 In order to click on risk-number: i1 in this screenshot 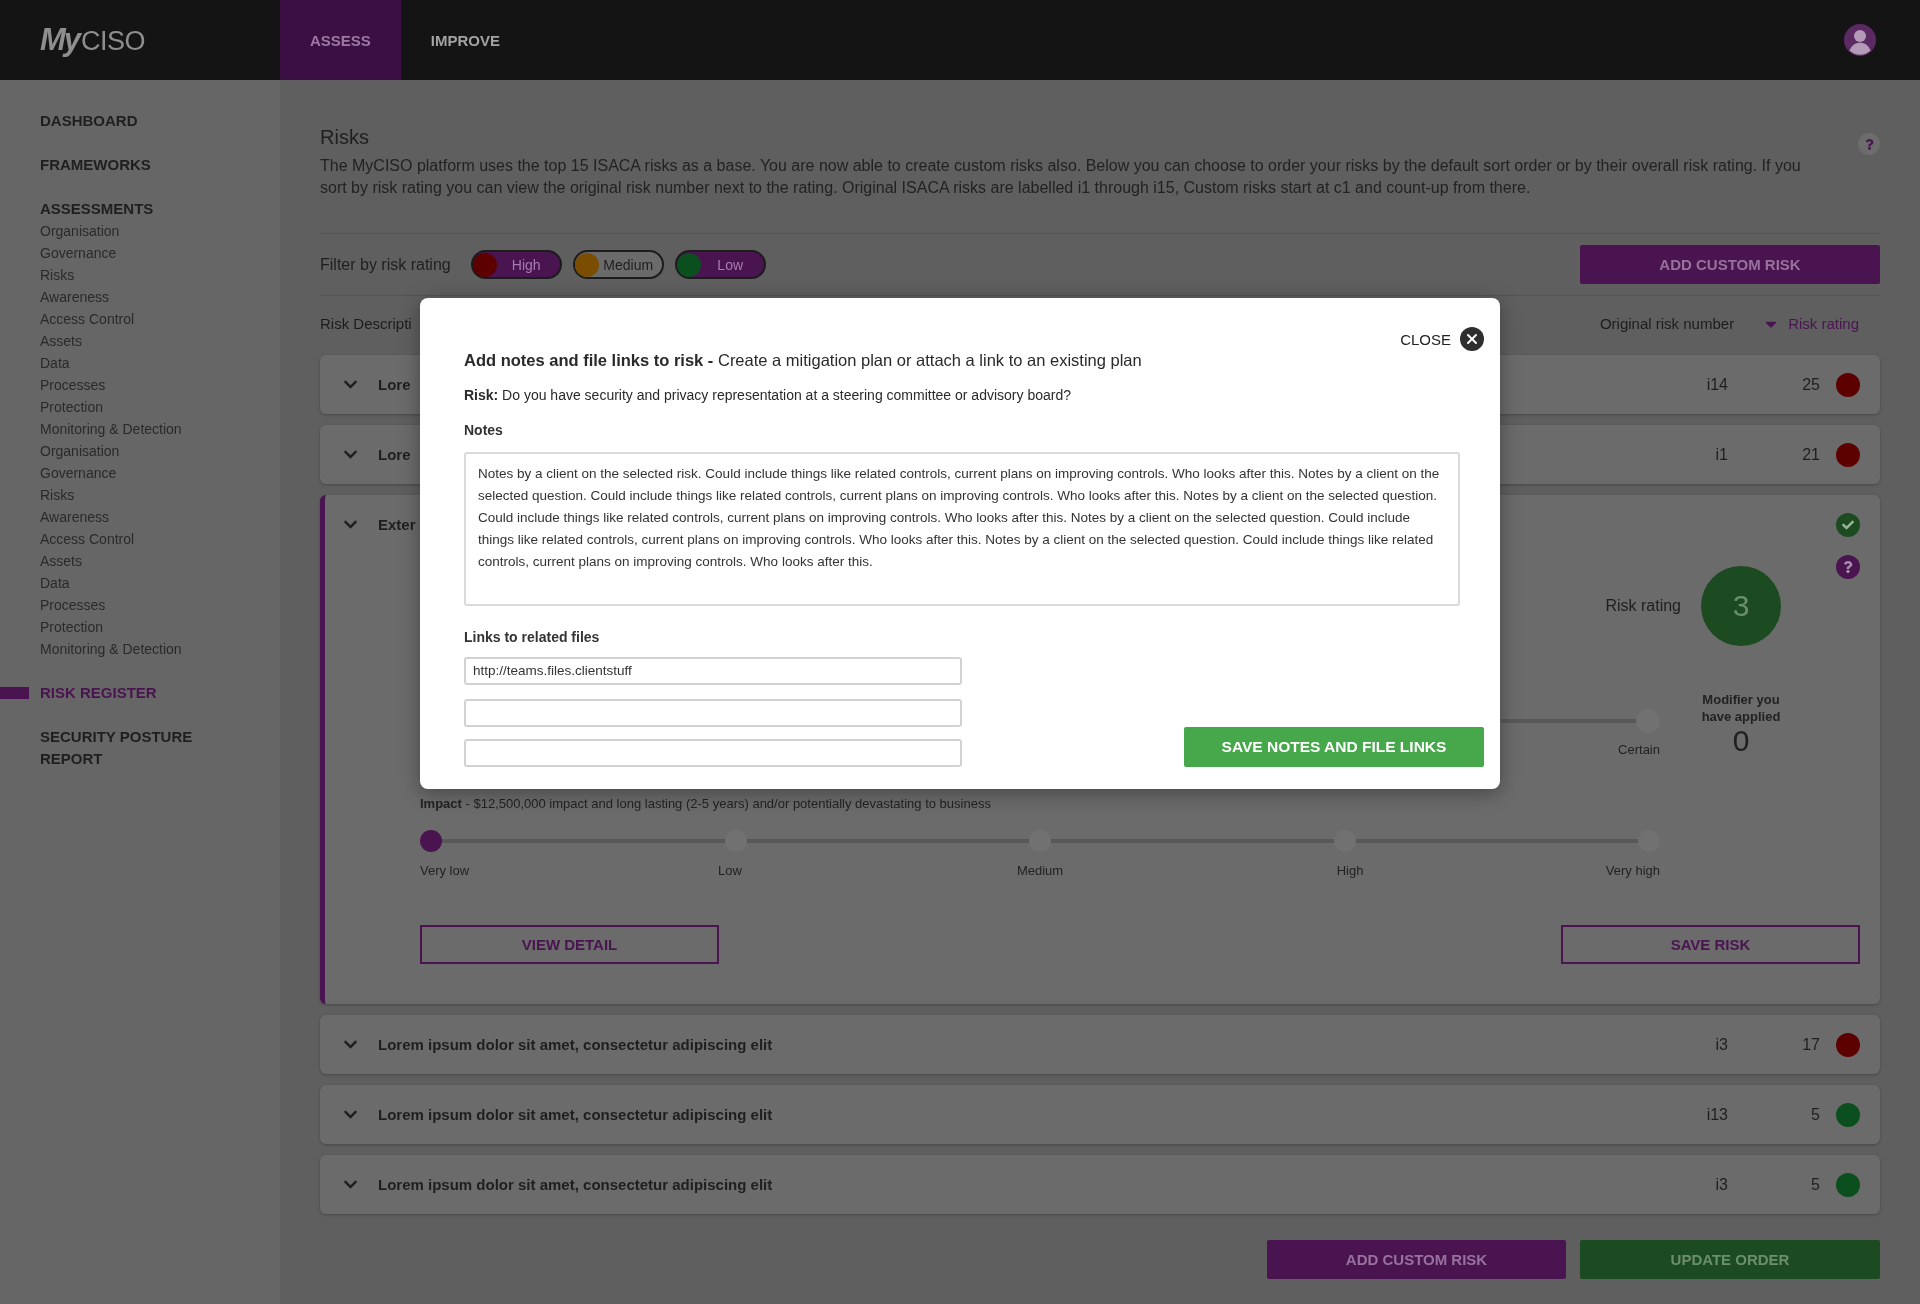, I will do `click(1721, 454)`.